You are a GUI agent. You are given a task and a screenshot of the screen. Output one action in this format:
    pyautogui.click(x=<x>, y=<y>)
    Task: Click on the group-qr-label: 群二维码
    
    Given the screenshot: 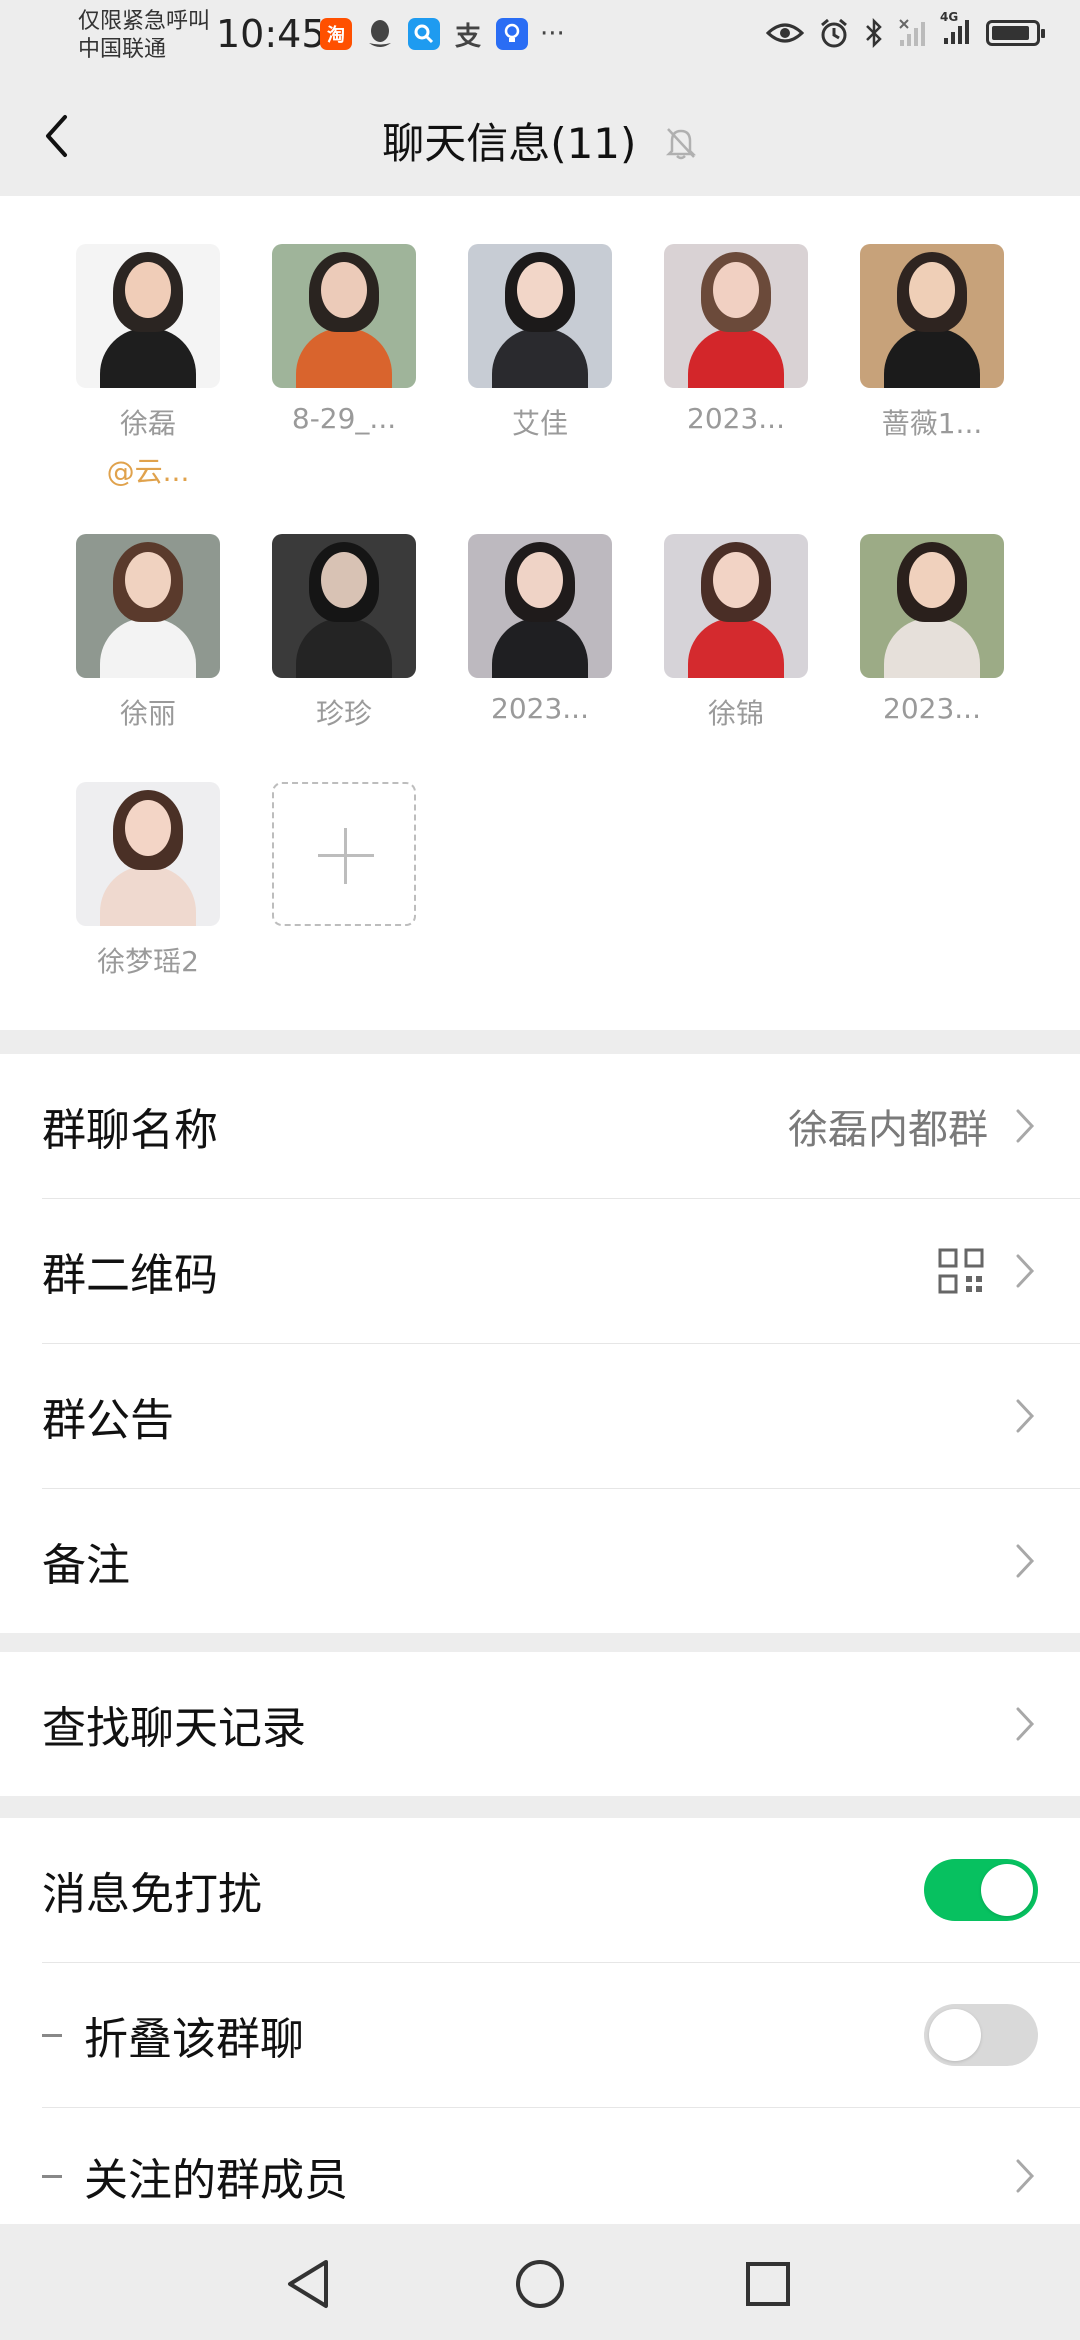 What is the action you would take?
    pyautogui.click(x=130, y=1275)
    